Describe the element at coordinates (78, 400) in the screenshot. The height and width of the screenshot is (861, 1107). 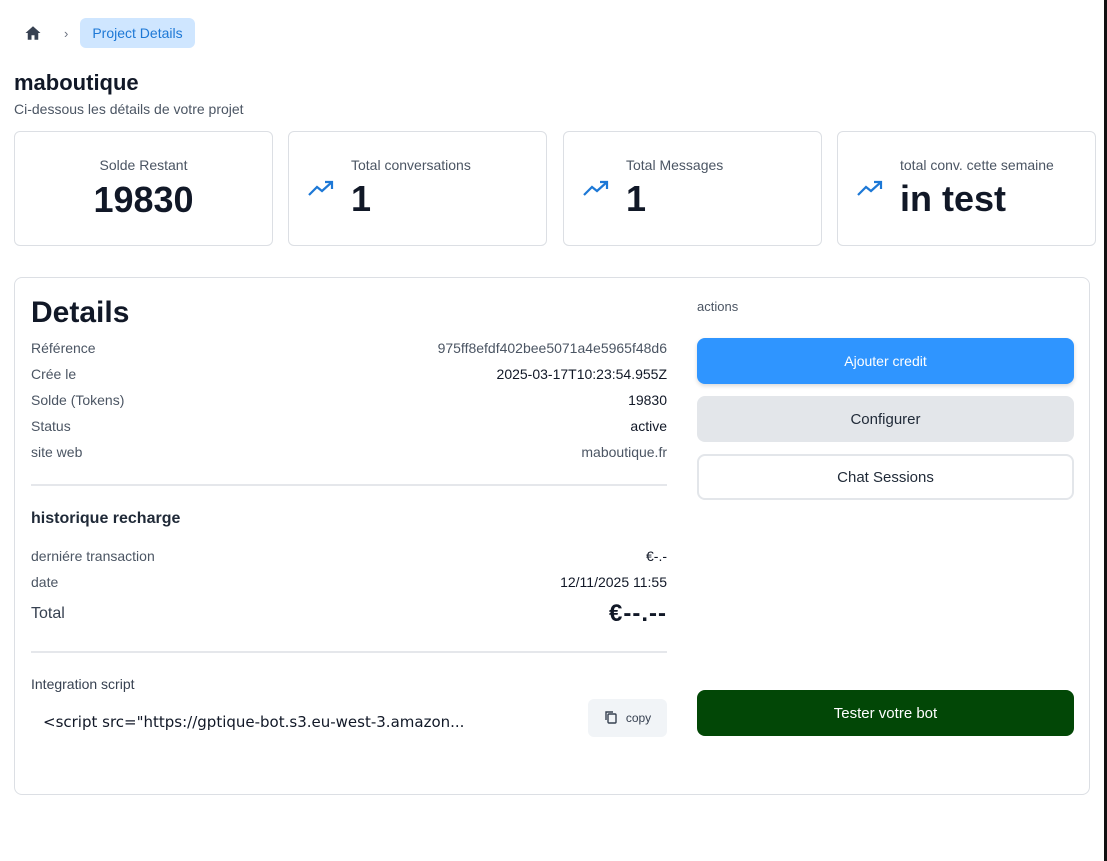
I see `detail-key: Solde (Tokens)` at that location.